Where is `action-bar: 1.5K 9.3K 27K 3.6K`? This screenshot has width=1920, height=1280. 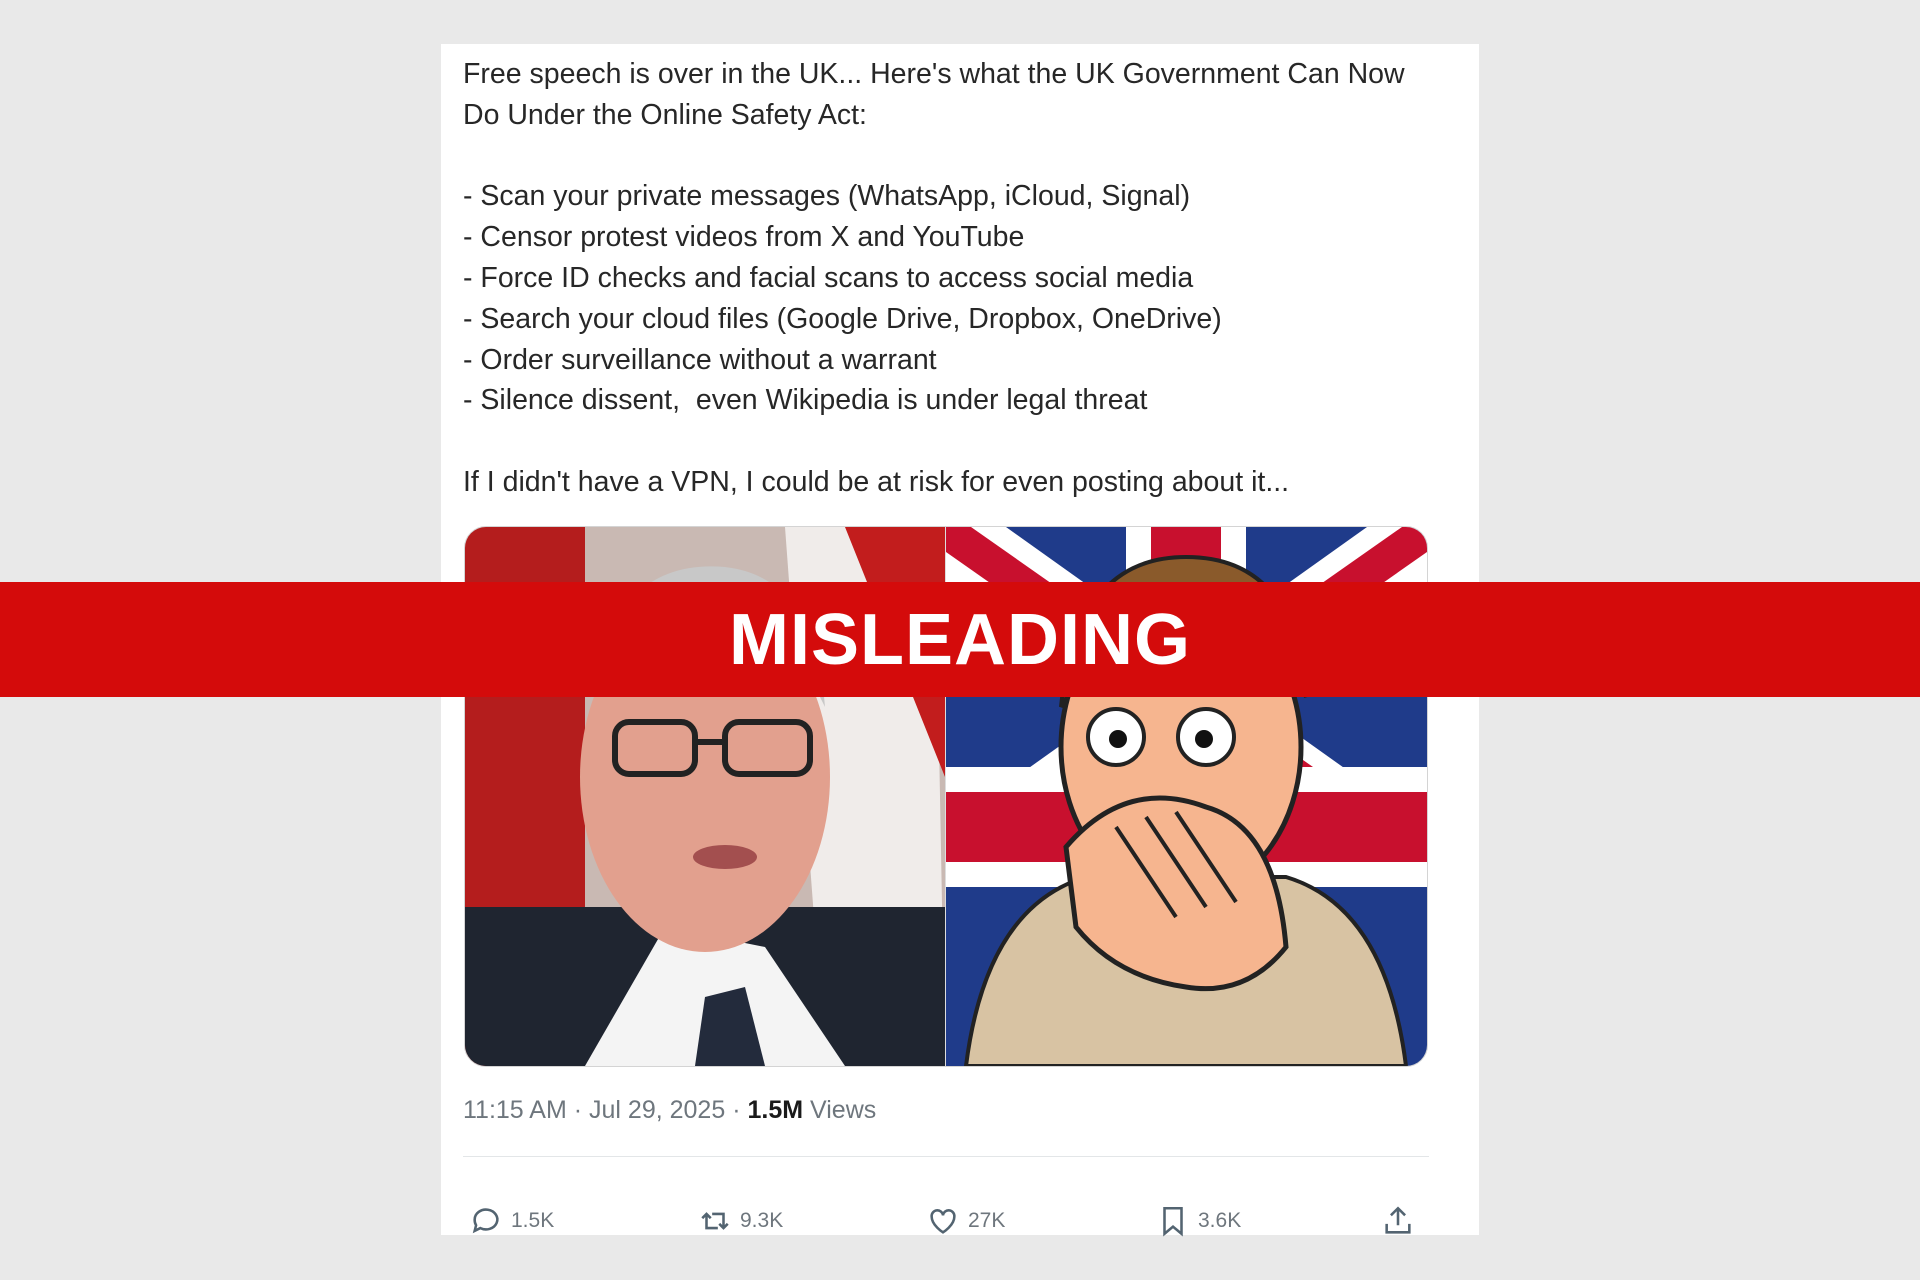 action-bar: 1.5K 9.3K 27K 3.6K is located at coordinates (946, 1224).